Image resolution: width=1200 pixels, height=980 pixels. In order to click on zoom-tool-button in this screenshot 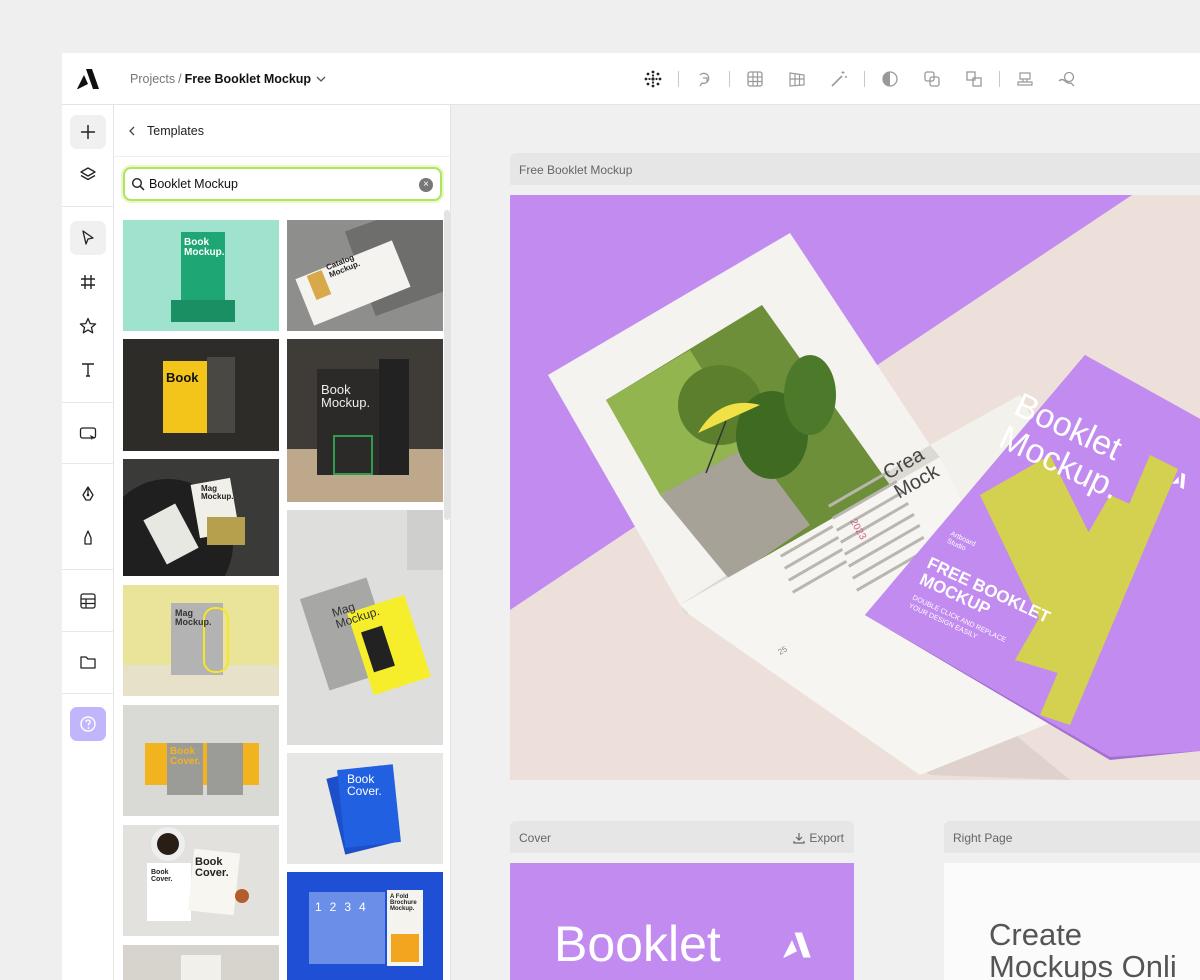, I will do `click(1067, 79)`.